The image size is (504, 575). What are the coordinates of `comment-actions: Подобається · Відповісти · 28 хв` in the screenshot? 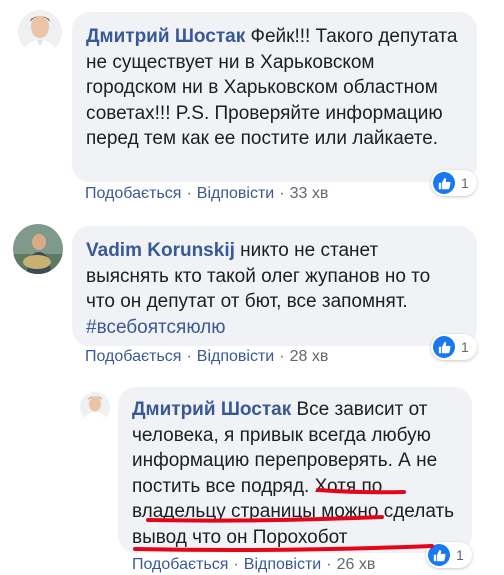 It's located at (206, 357).